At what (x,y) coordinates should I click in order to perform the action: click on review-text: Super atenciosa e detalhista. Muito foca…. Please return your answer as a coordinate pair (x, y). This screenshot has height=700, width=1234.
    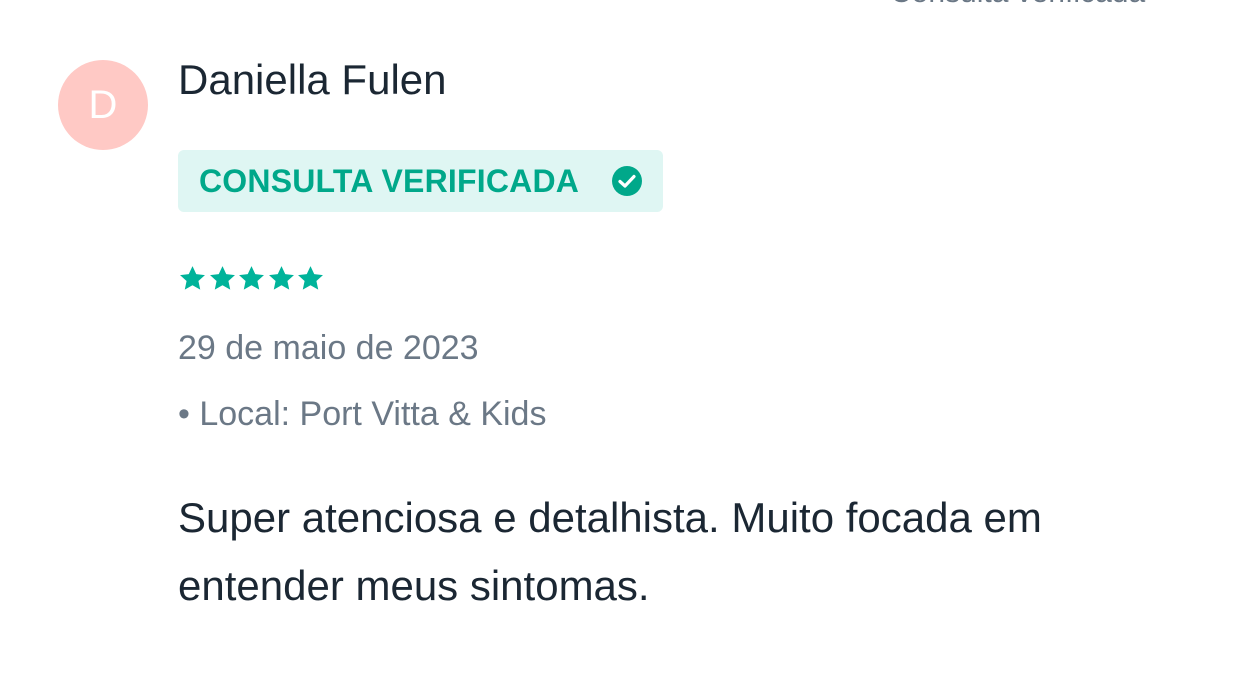
    Looking at the image, I should click on (610, 551).